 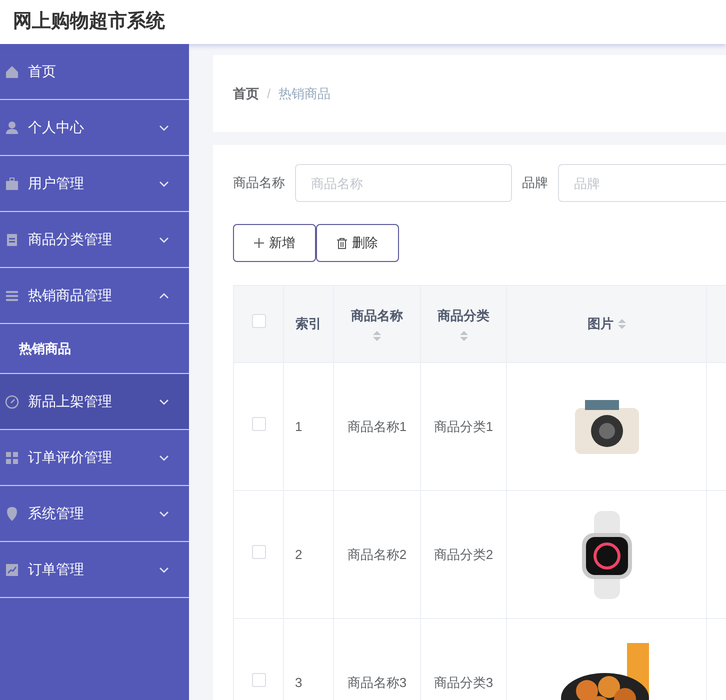 I want to click on clipboard-icon, so click(x=12, y=240).